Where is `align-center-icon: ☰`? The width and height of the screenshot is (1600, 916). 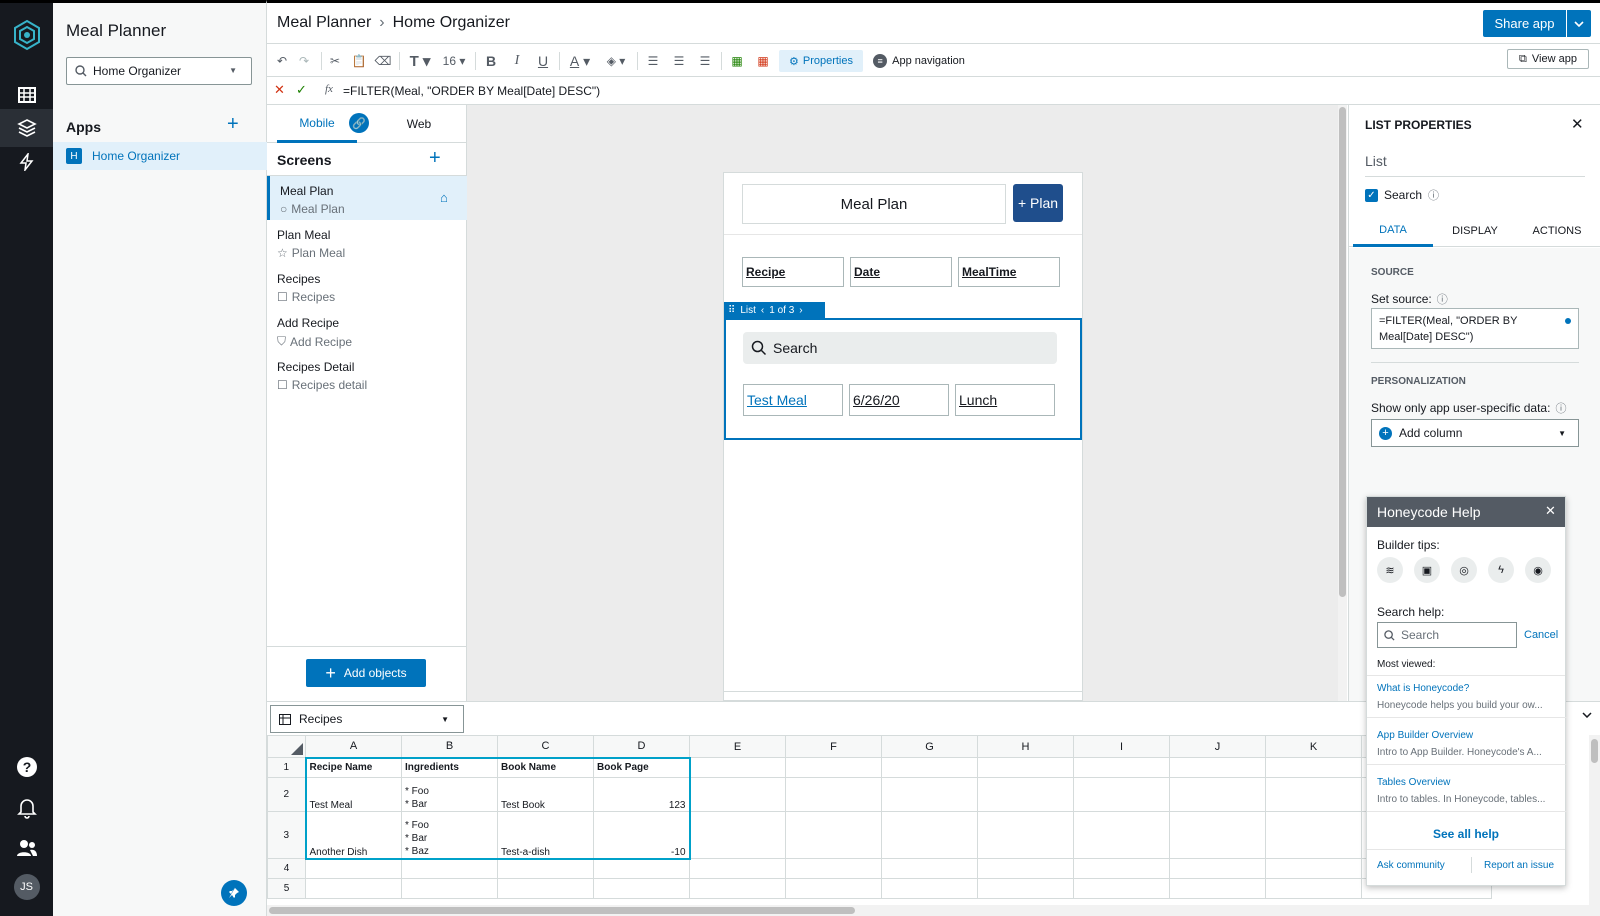 align-center-icon: ☰ is located at coordinates (679, 61).